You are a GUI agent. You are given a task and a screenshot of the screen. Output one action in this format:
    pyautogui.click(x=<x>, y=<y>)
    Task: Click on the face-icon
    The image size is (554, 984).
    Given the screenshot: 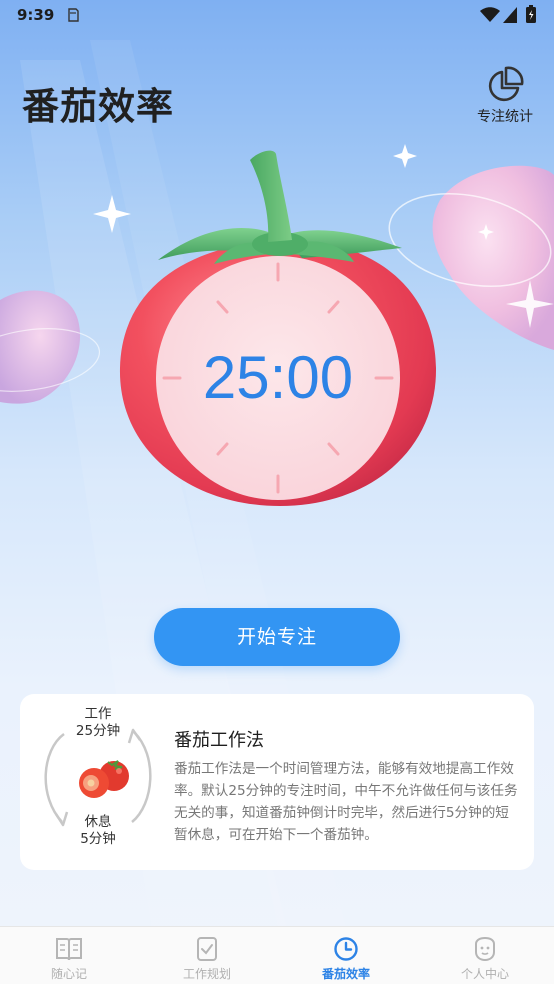 What is the action you would take?
    pyautogui.click(x=485, y=949)
    